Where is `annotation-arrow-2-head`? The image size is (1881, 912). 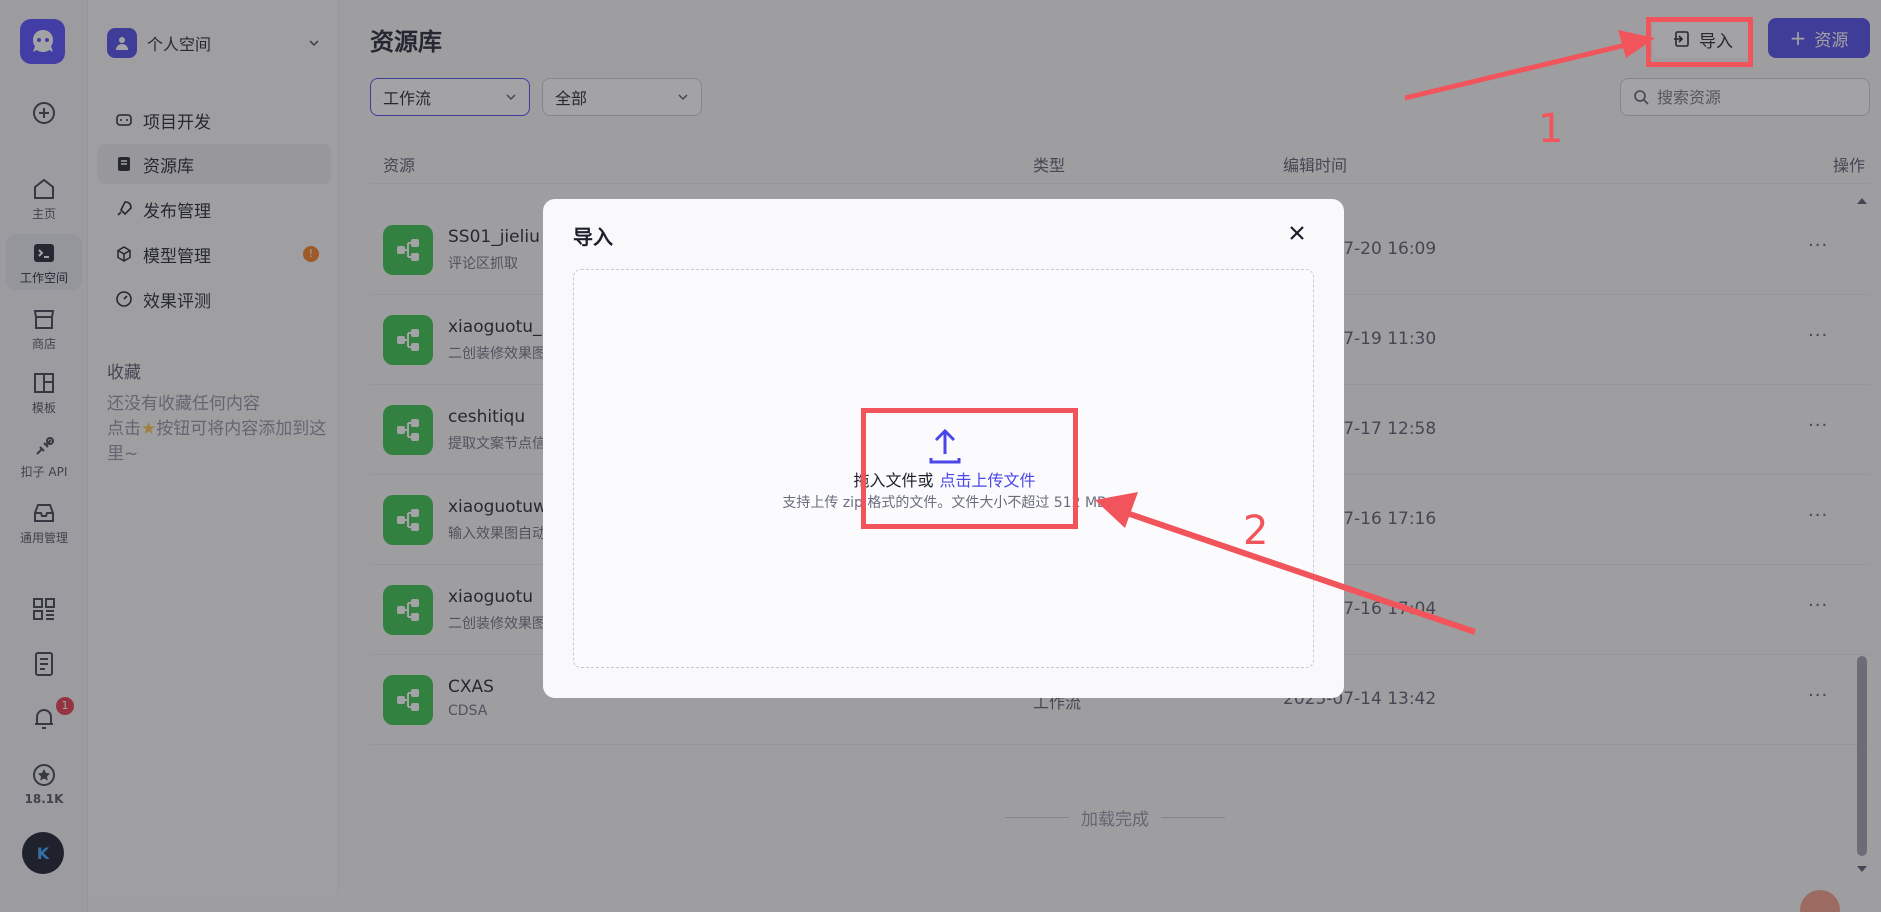
annotation-arrow-2-head is located at coordinates (1116, 510).